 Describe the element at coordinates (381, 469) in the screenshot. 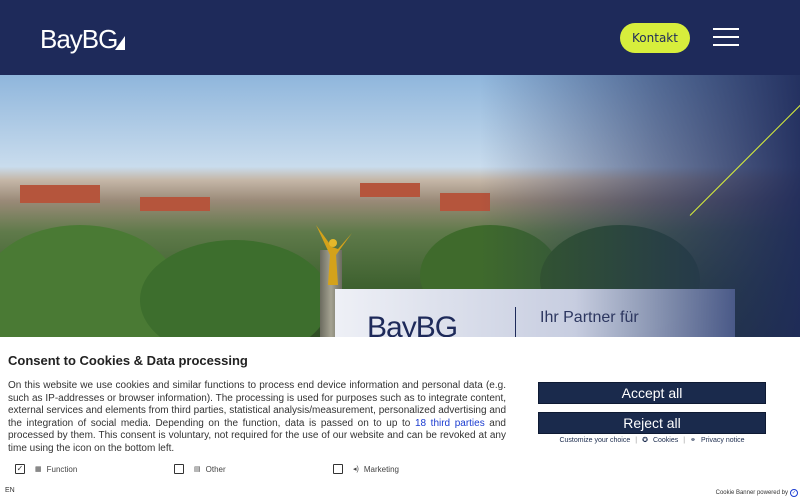

I see `option-label: Marketing` at that location.